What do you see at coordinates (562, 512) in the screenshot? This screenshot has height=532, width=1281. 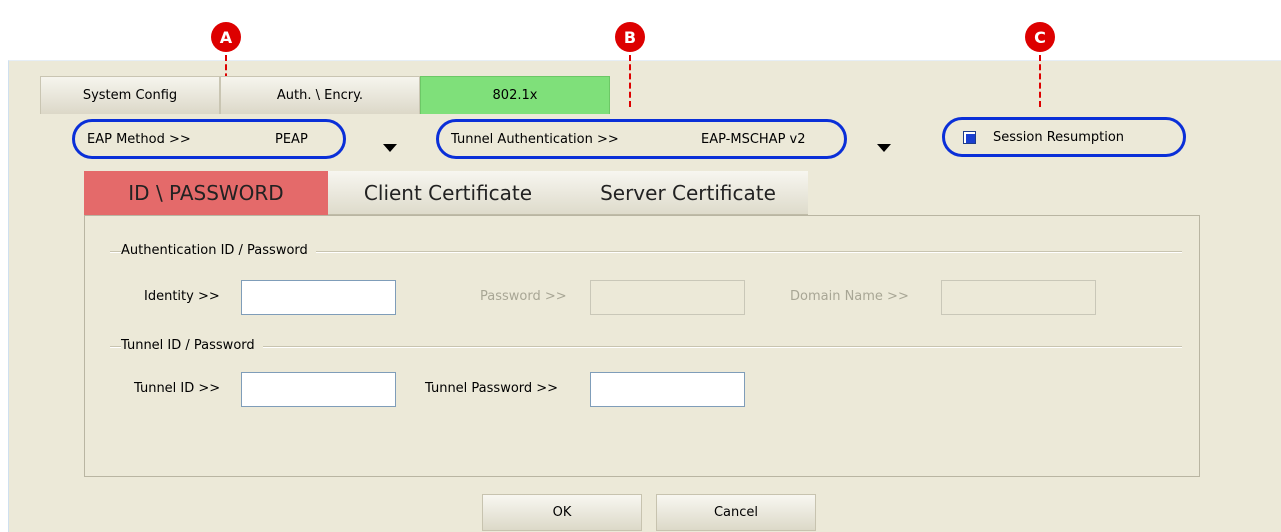 I see `ok-button: OK` at bounding box center [562, 512].